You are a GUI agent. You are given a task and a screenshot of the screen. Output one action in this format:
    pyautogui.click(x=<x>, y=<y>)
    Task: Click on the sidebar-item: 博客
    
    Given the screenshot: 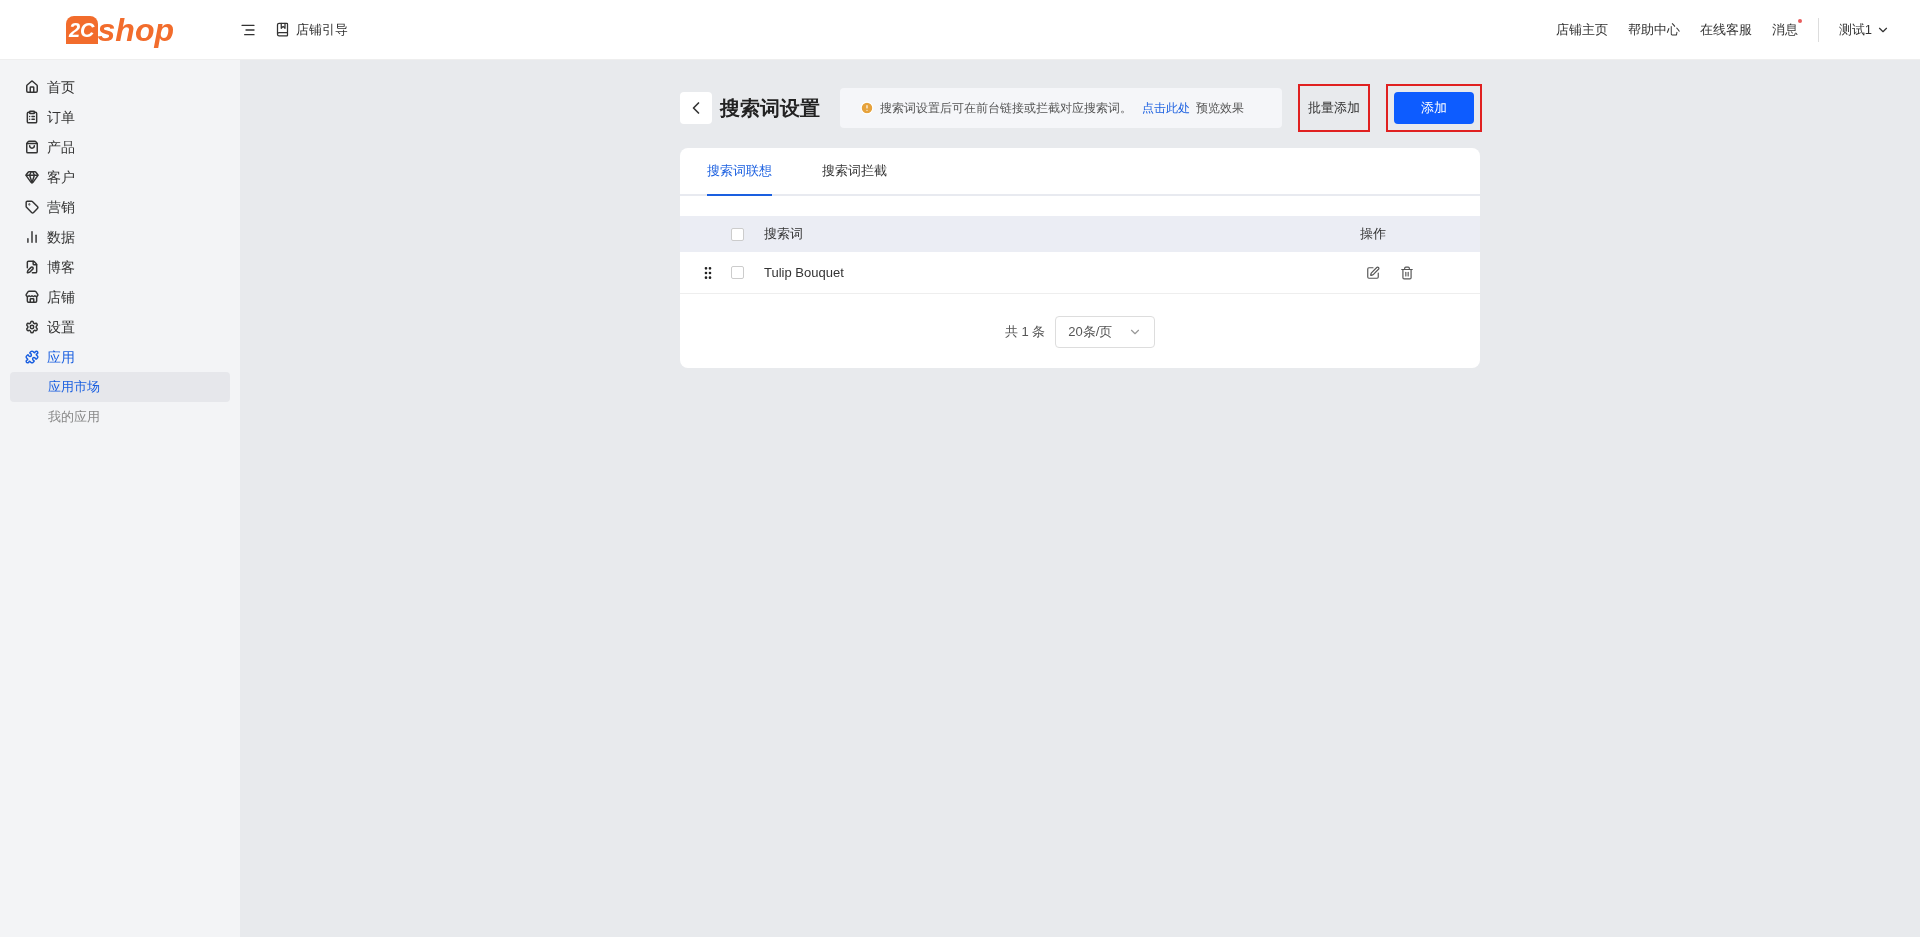 What is the action you would take?
    pyautogui.click(x=120, y=267)
    